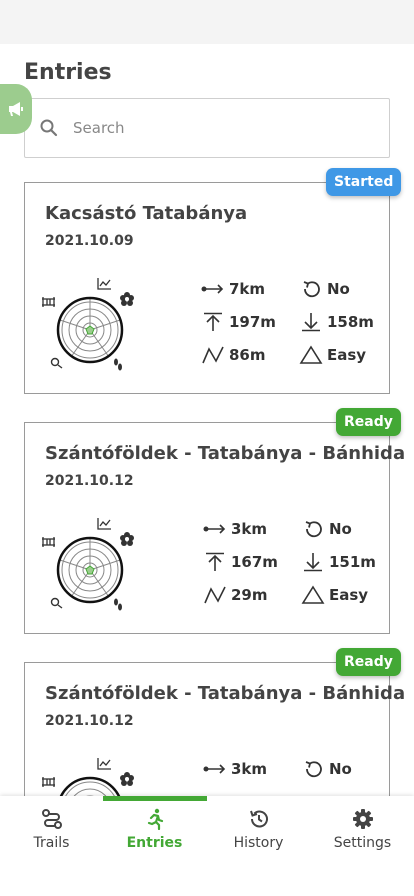  I want to click on distance-value: 7km, so click(247, 289).